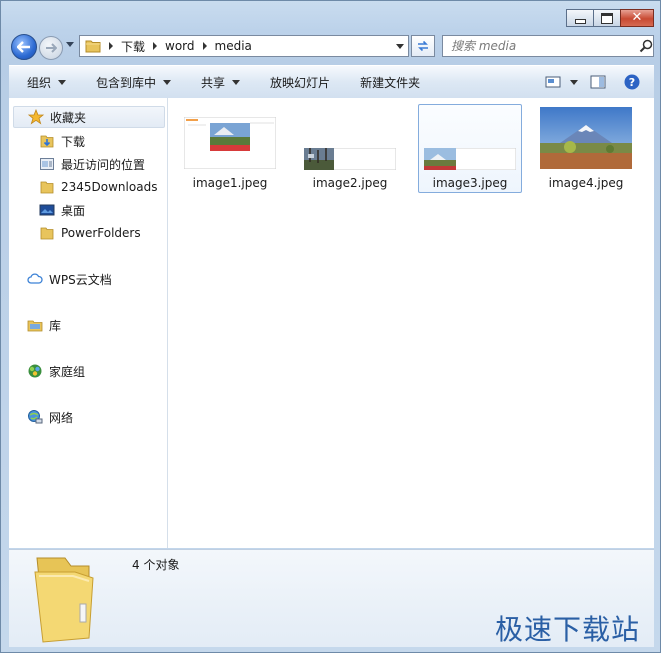 This screenshot has width=661, height=653. Describe the element at coordinates (126, 82) in the screenshot. I see `include-in-library-label: 包含到库中` at that location.